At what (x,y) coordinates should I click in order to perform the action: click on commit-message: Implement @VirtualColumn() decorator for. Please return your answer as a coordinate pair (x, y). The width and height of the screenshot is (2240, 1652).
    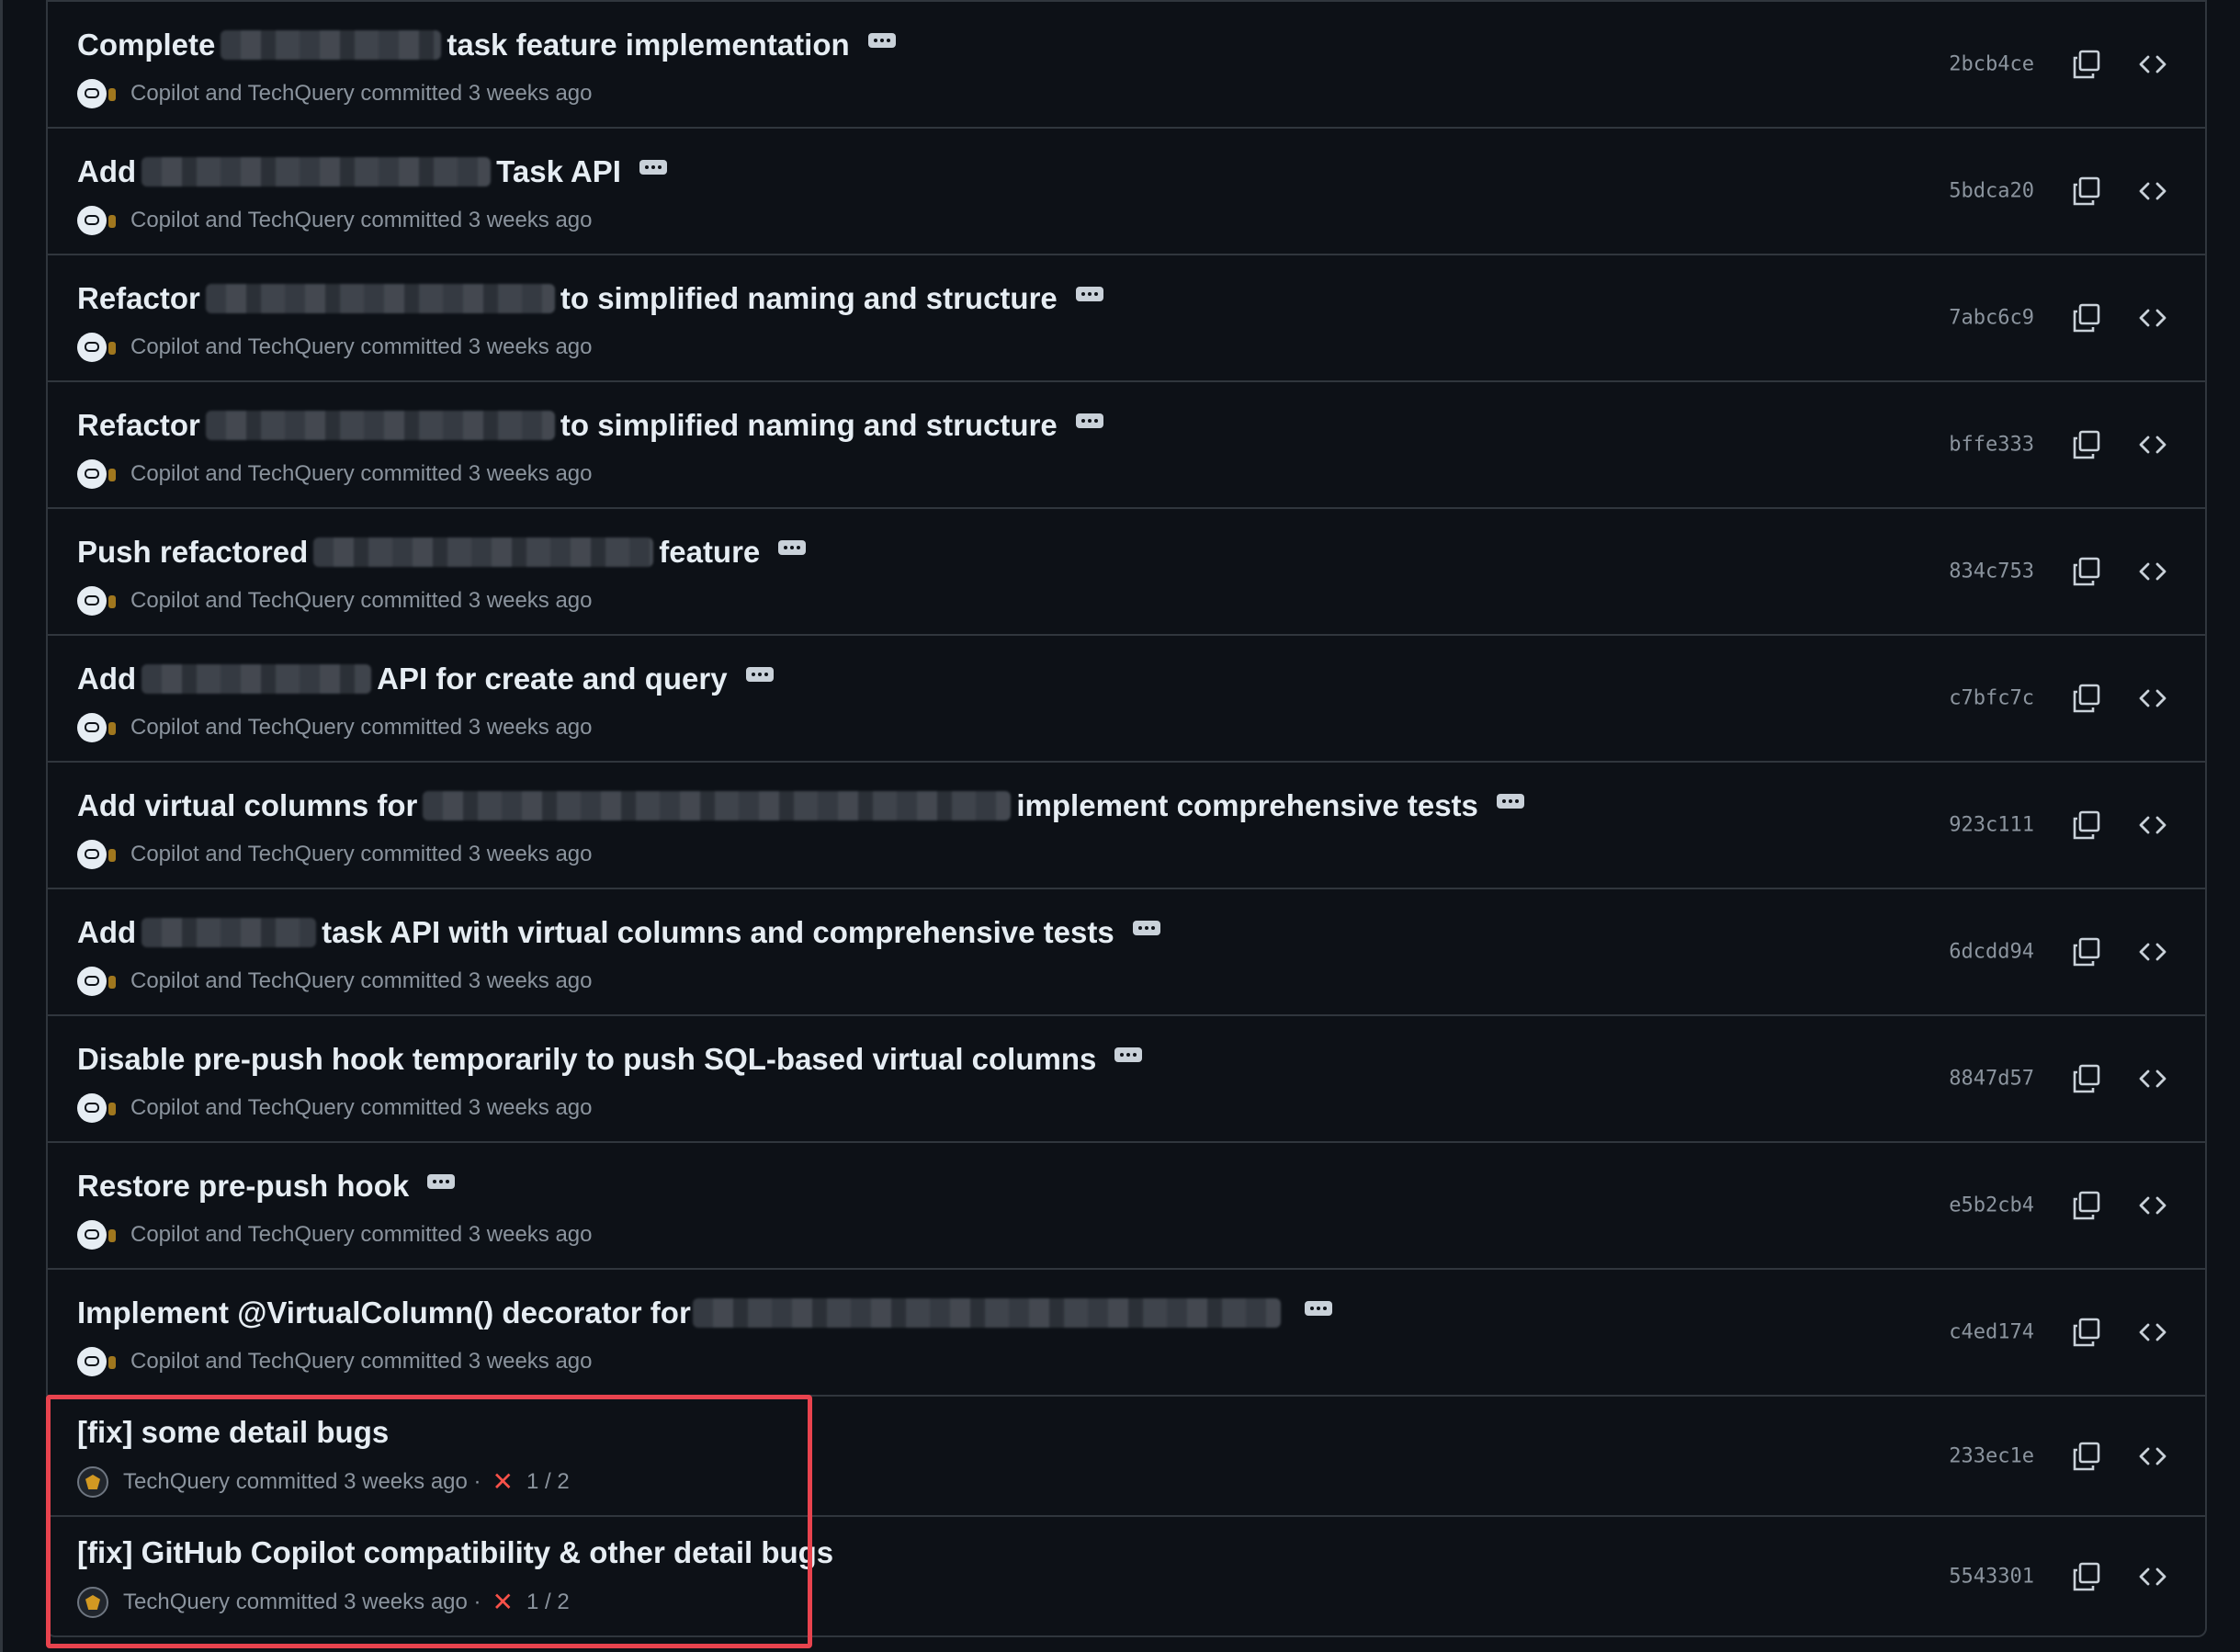
    Looking at the image, I should click on (704, 1313).